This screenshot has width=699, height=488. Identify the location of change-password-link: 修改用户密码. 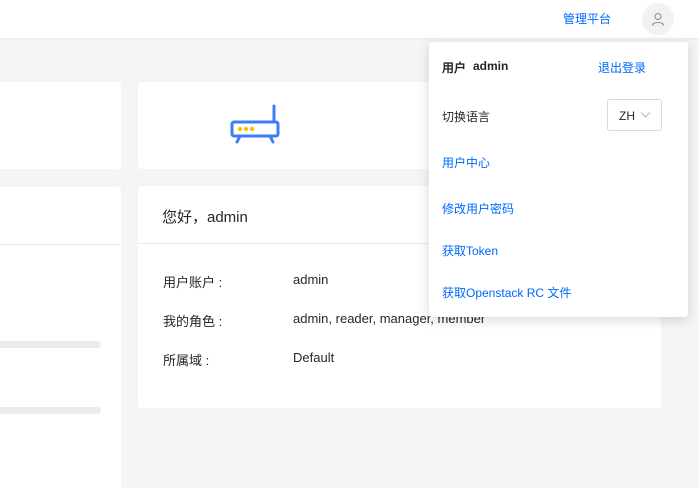
(478, 208).